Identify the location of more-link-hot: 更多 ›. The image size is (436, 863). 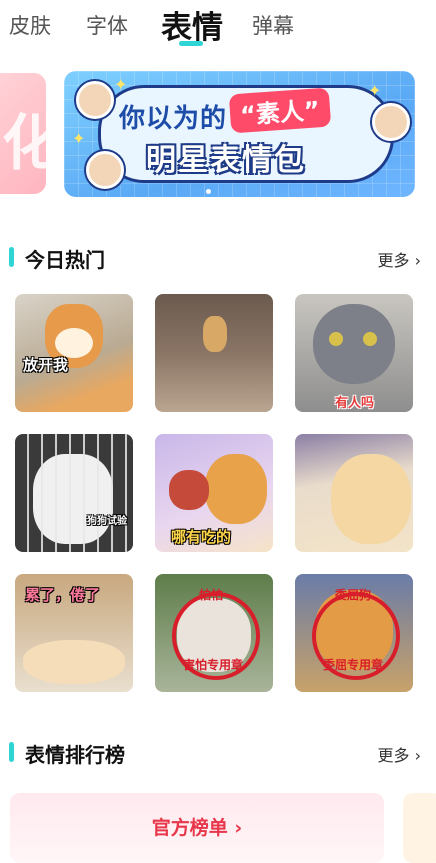
(400, 259).